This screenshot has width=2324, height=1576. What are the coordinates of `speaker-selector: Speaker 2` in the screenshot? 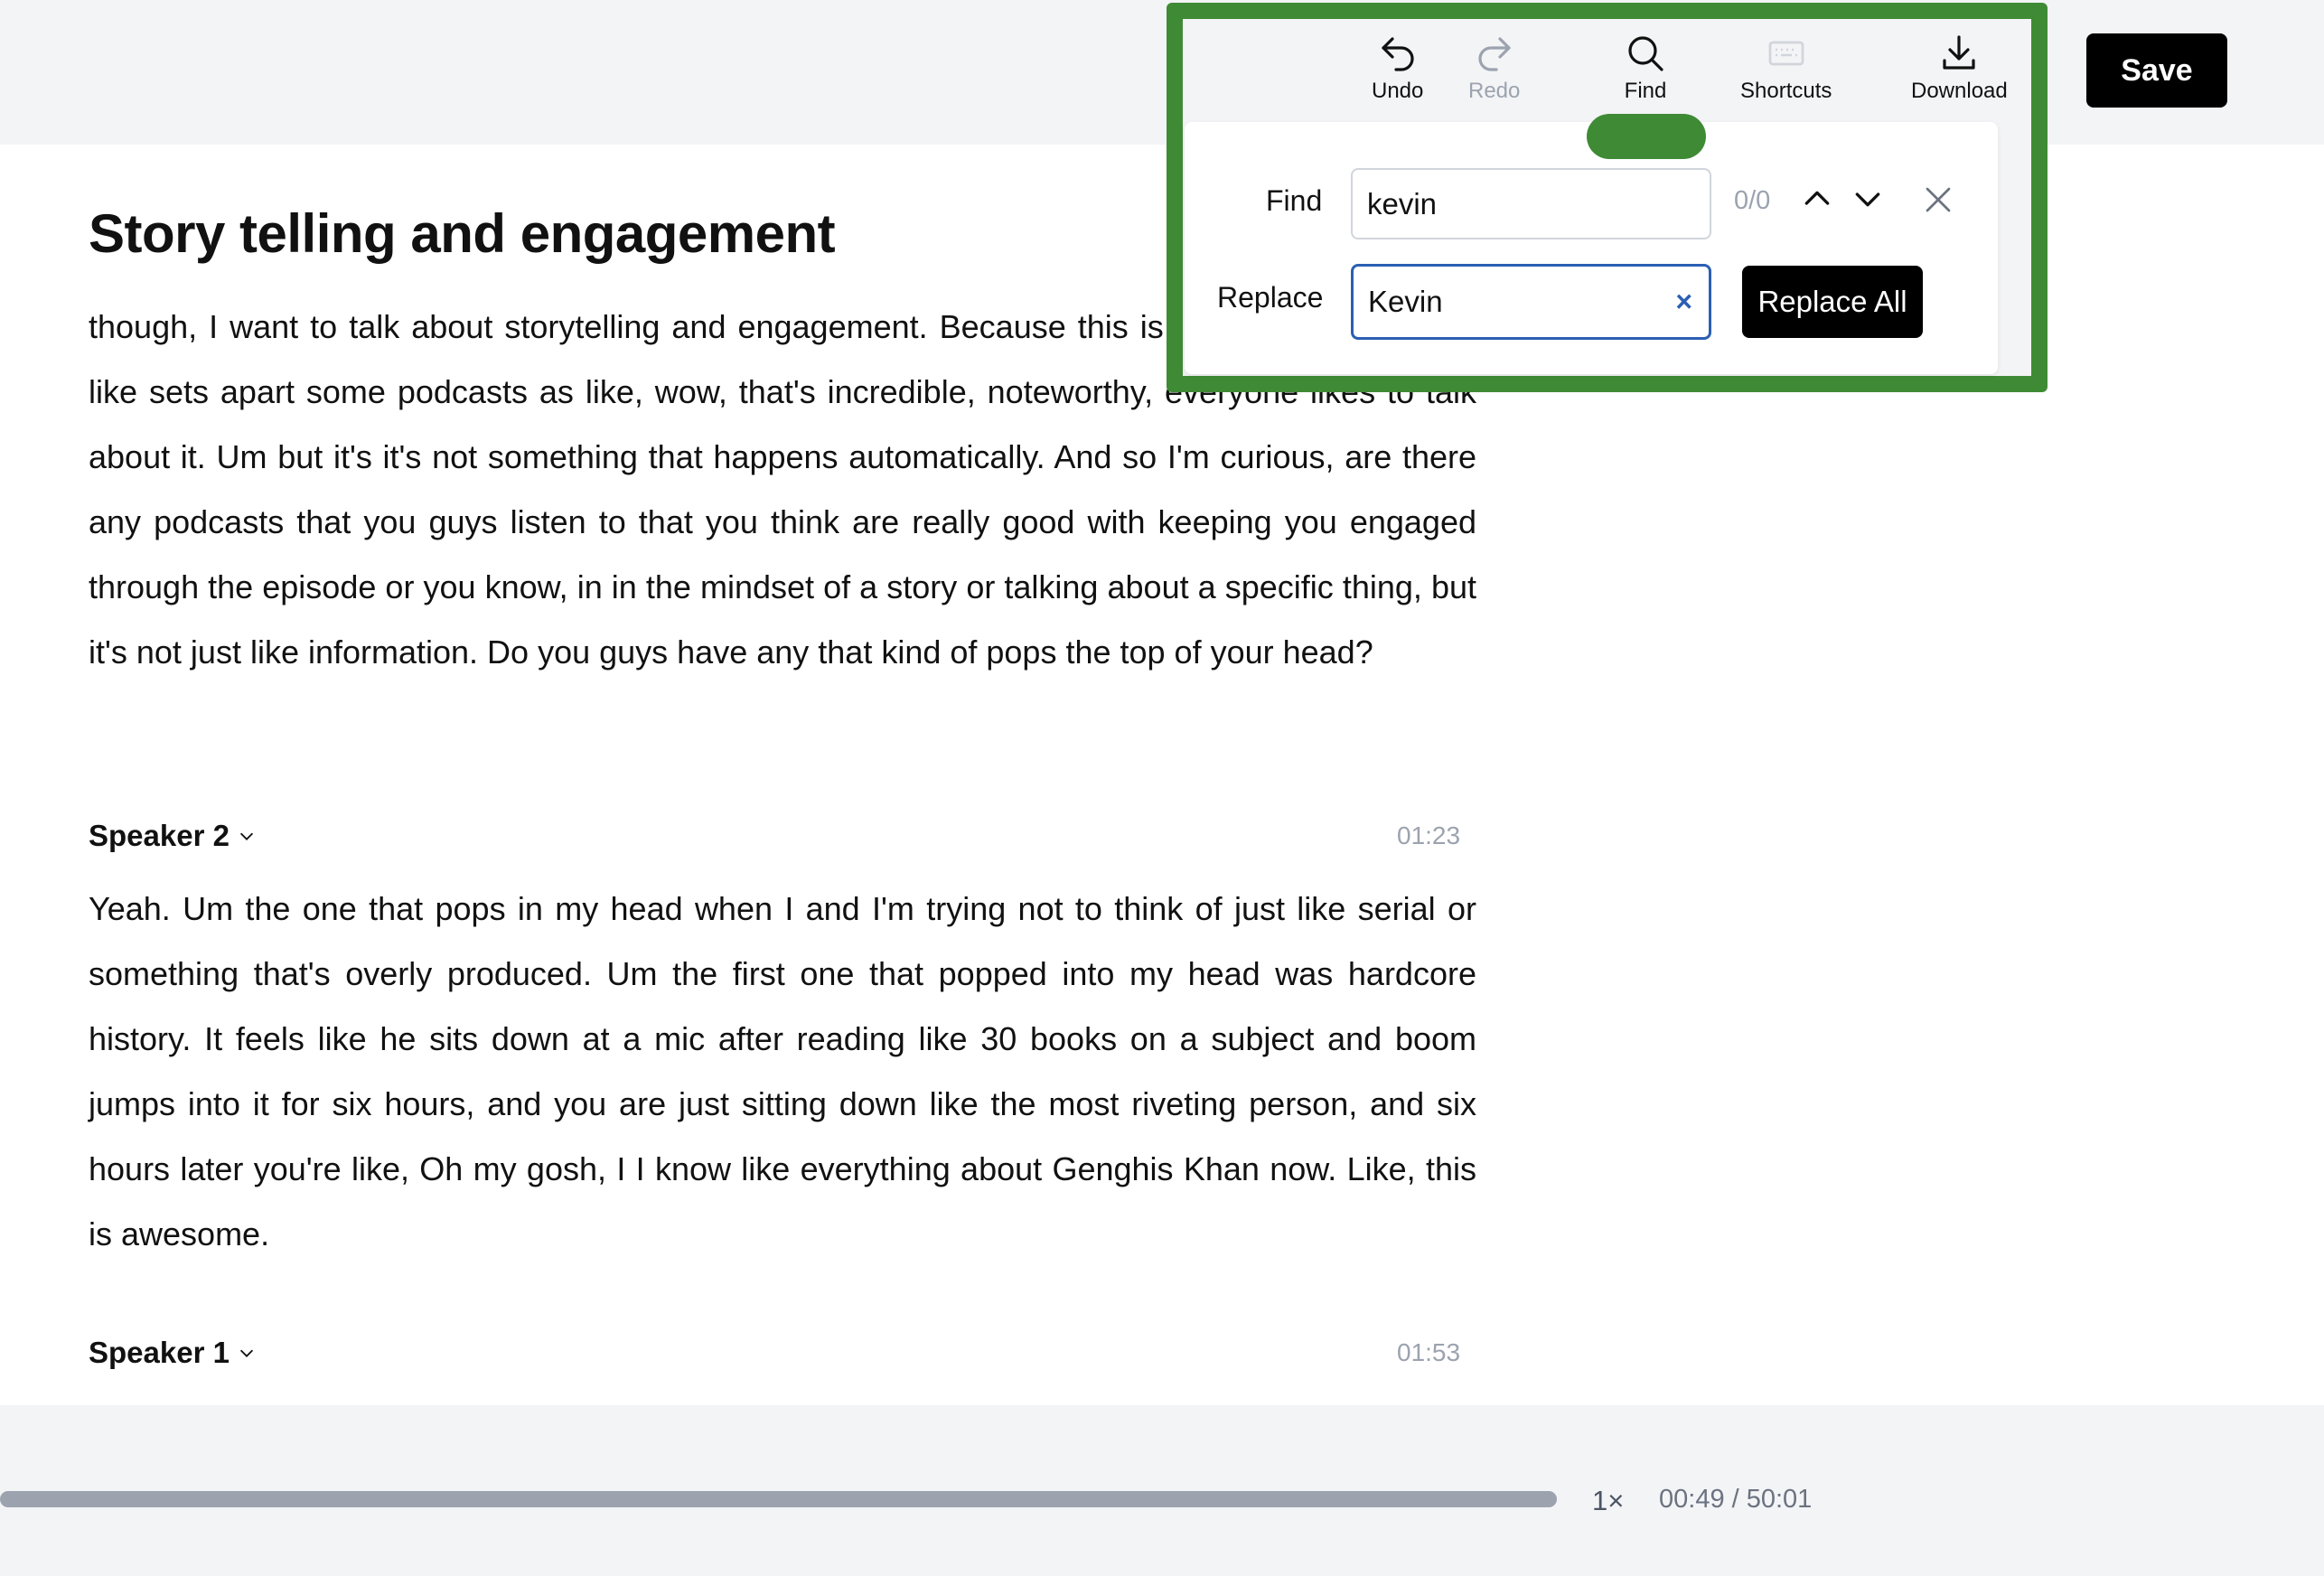 It's located at (173, 836).